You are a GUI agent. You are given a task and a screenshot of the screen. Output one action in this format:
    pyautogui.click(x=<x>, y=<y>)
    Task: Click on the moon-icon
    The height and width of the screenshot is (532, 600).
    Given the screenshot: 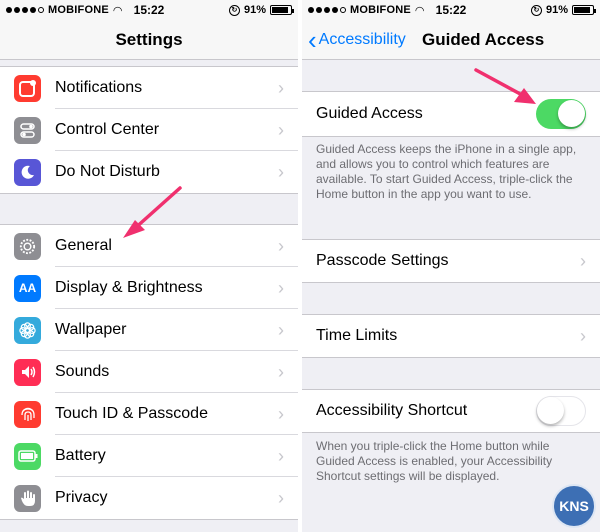 What is the action you would take?
    pyautogui.click(x=27, y=172)
    